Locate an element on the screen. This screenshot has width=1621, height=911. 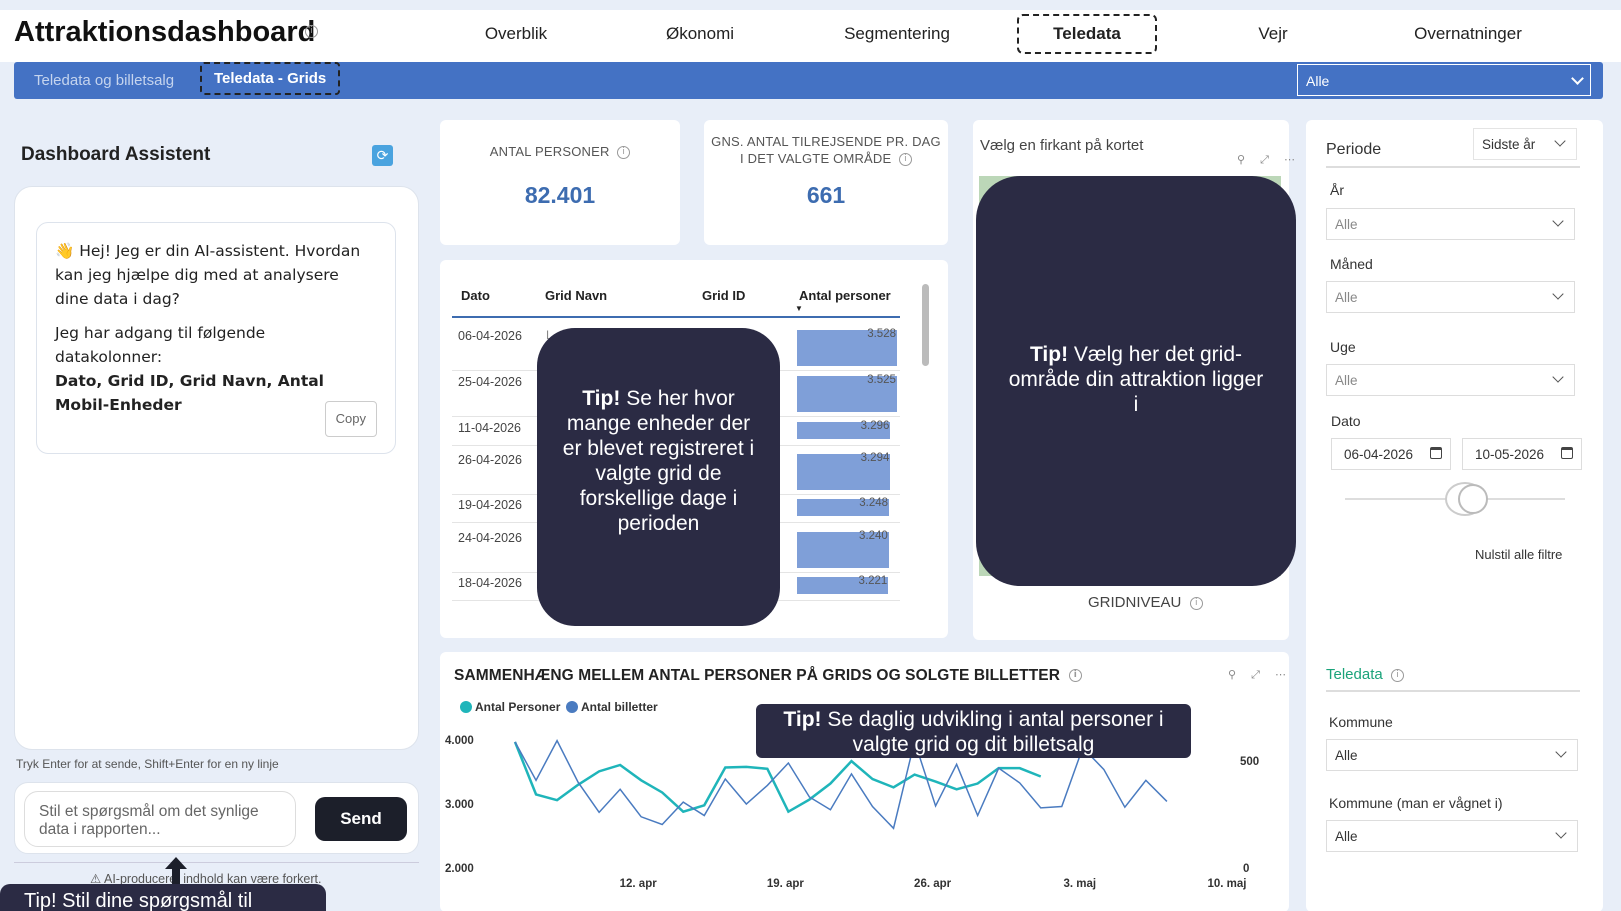
periode-label: Periode is located at coordinates (1354, 149).